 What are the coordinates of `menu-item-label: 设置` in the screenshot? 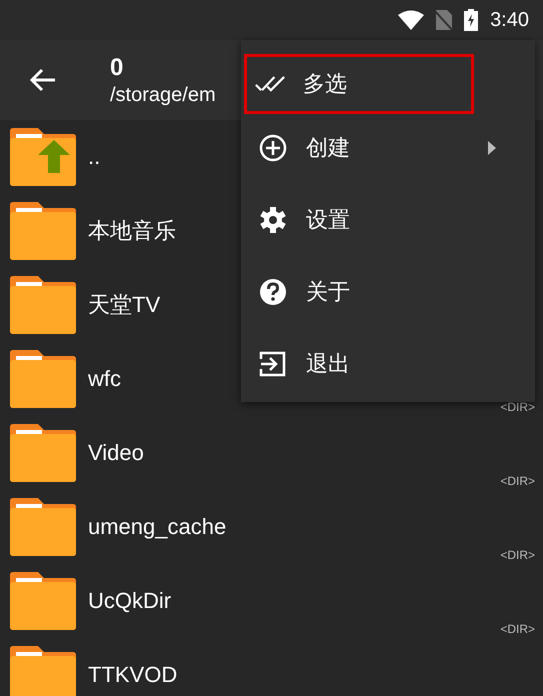 It's located at (328, 220).